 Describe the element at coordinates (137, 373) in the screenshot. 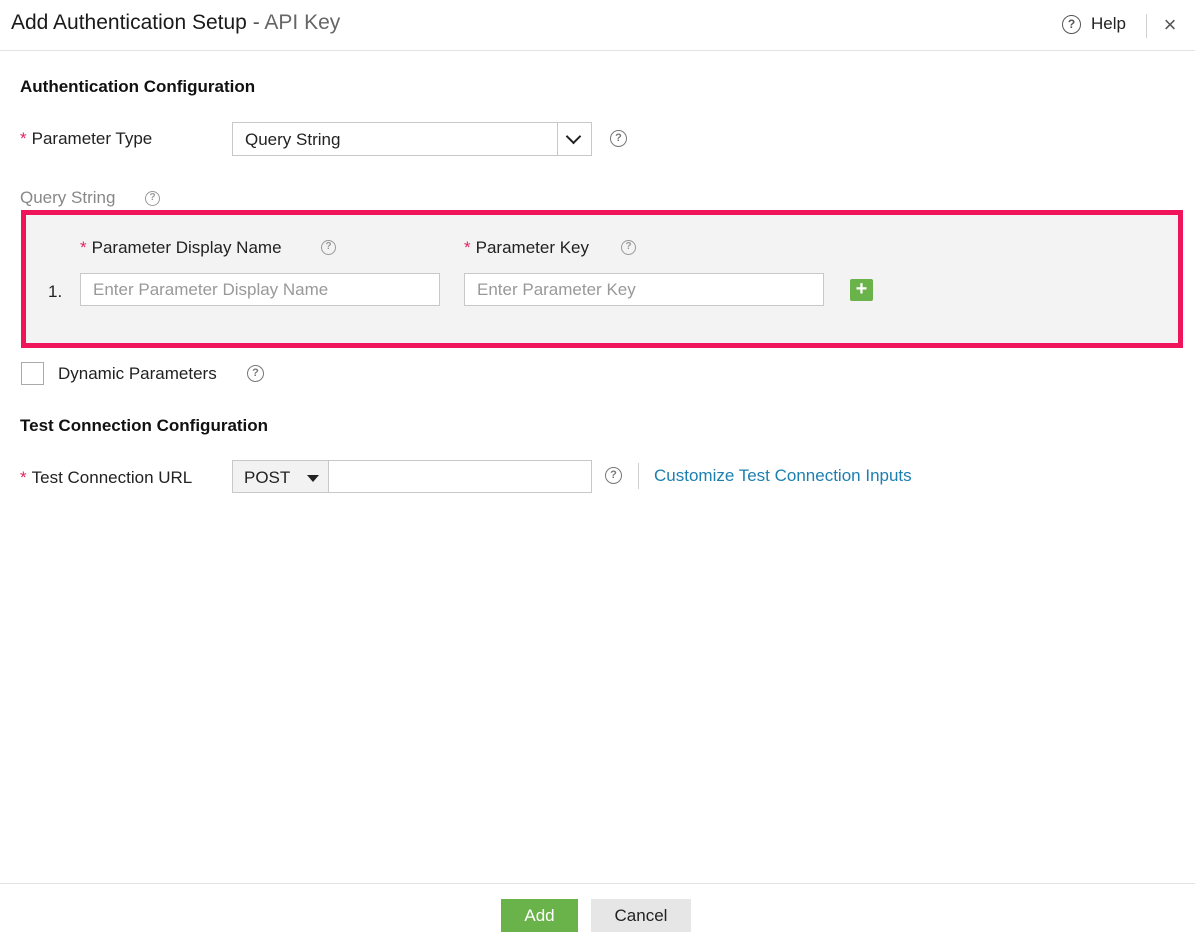

I see `dynamic-parameters-label: Dynamic Parameters` at that location.